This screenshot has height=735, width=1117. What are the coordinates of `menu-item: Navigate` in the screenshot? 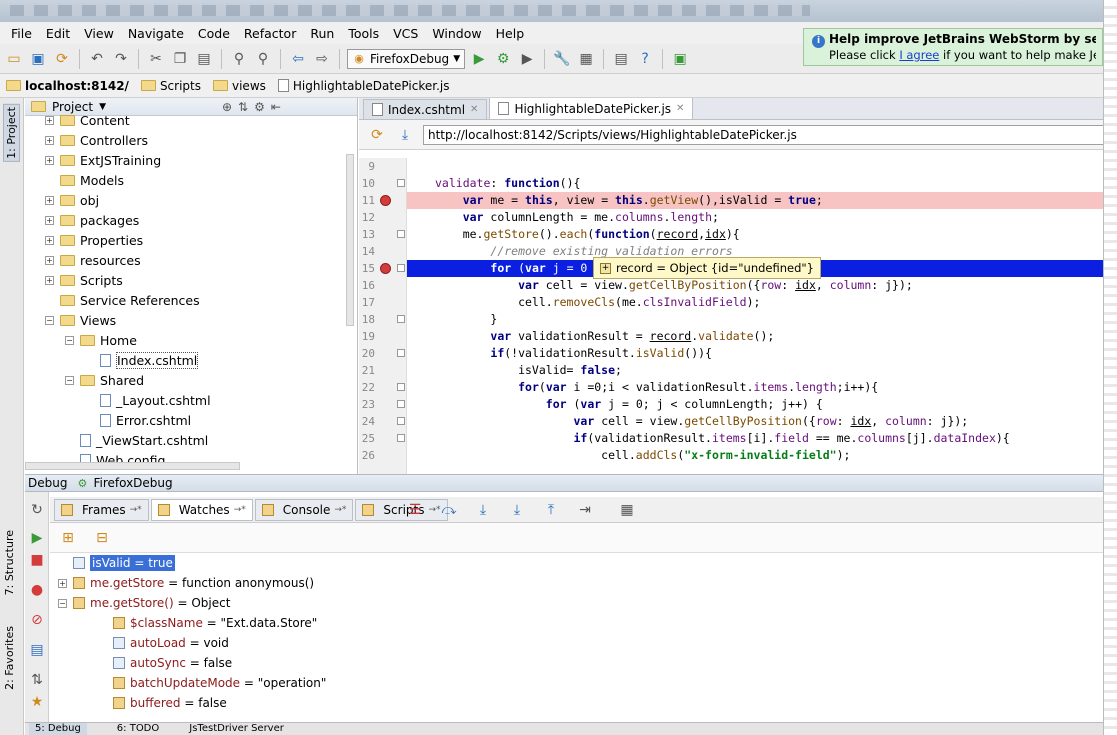 It's located at (156, 33).